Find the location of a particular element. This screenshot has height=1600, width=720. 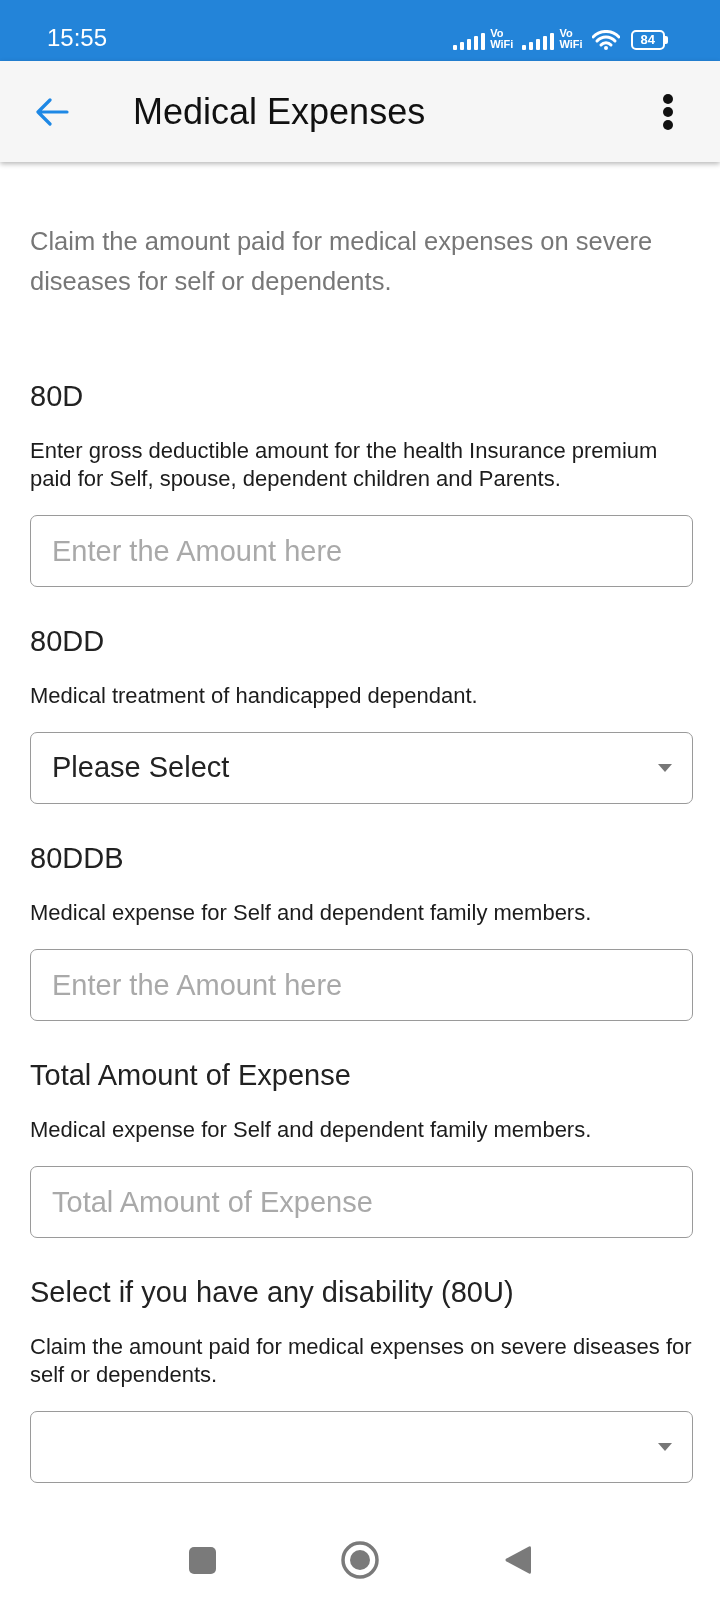

recents-icon is located at coordinates (202, 1560).